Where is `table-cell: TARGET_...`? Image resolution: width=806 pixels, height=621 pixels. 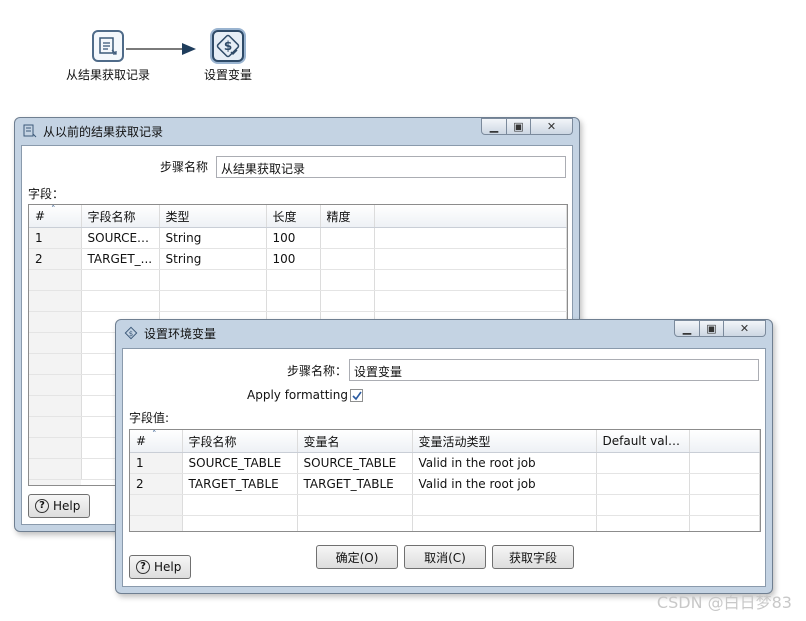
table-cell: TARGET_... is located at coordinates (120, 259).